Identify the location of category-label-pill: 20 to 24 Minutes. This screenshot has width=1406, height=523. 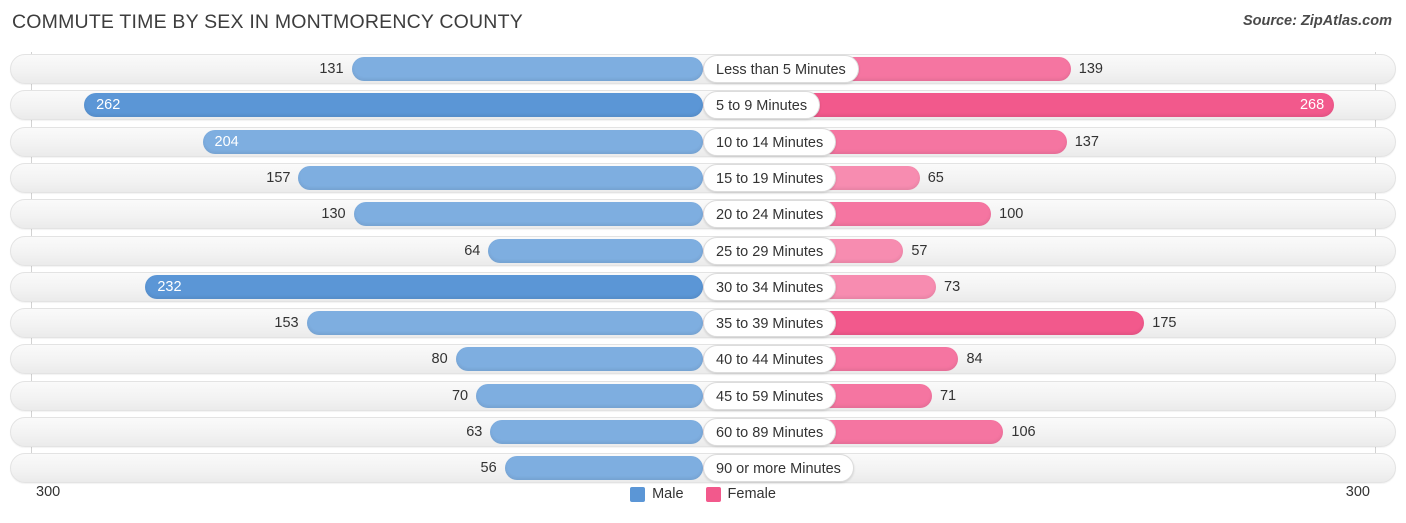
(770, 214).